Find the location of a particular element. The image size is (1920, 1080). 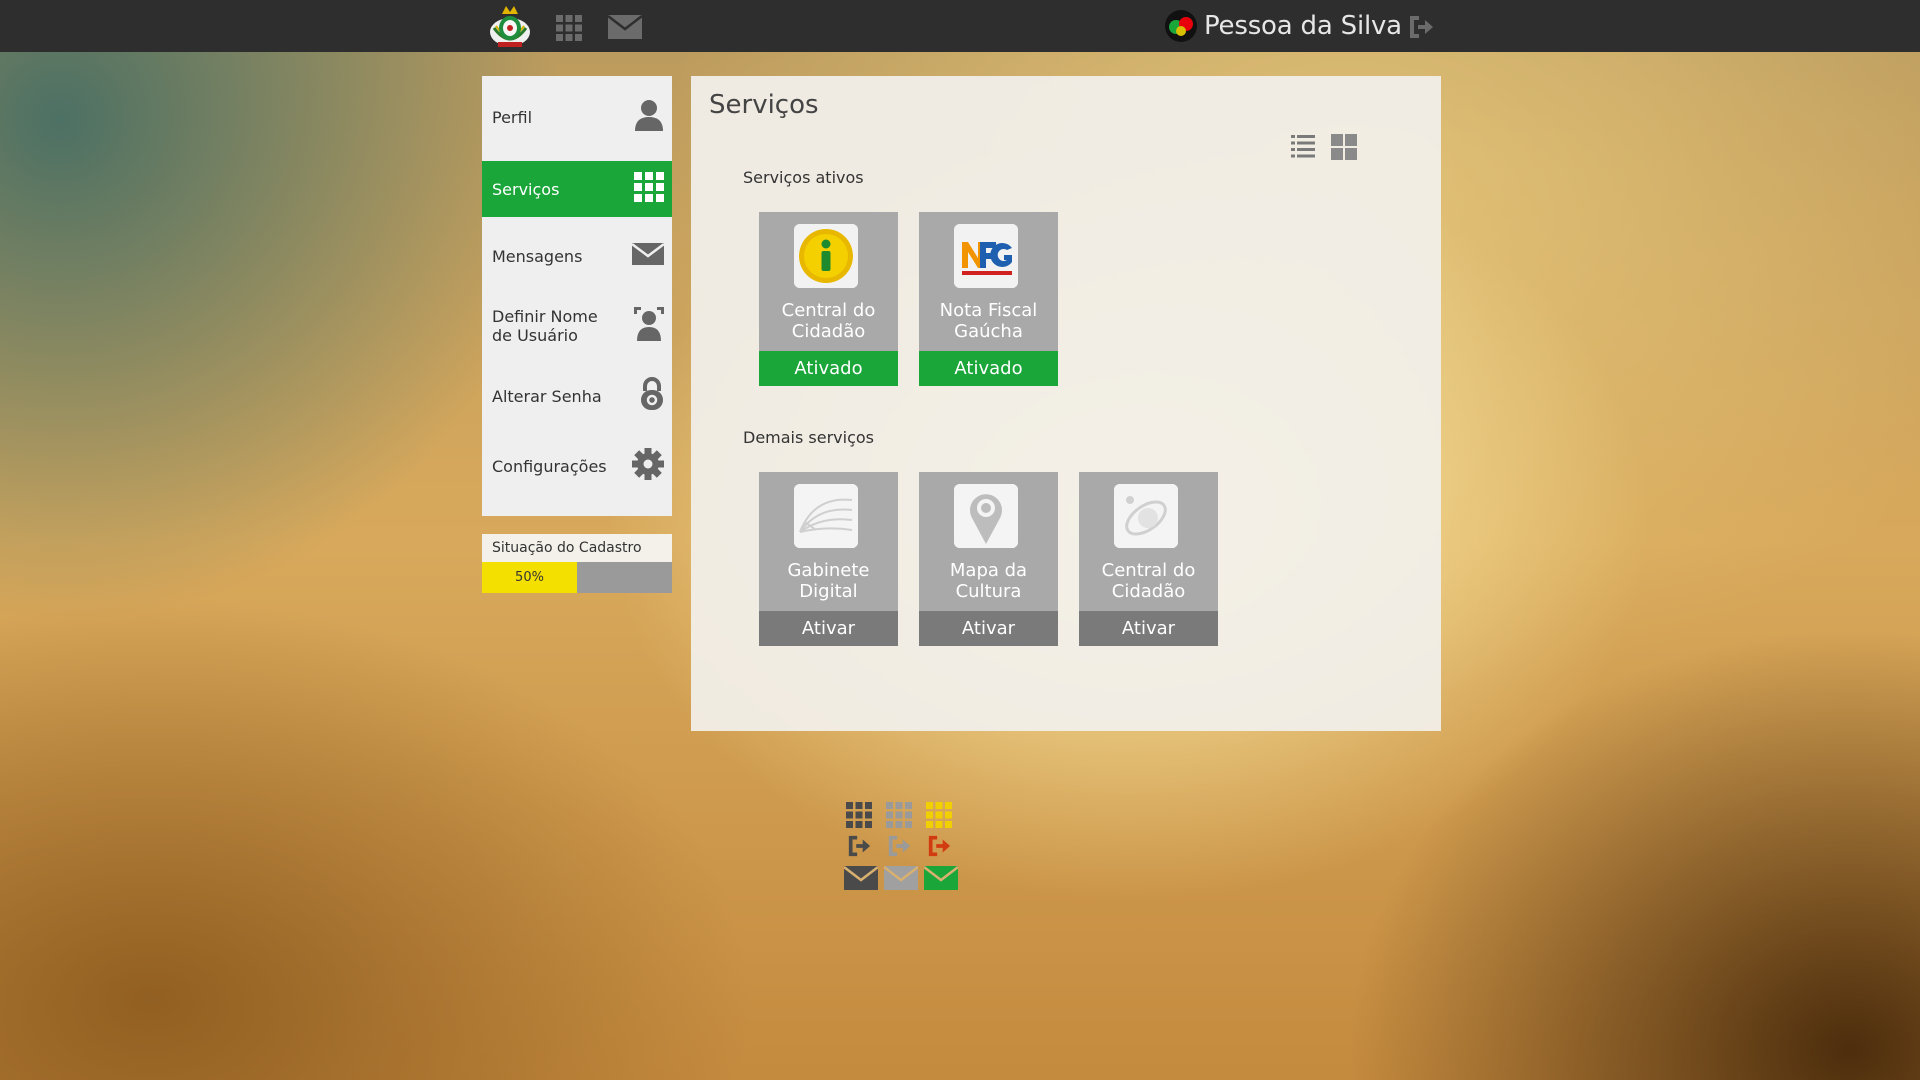

sidebar-item-perfil: Perfil is located at coordinates (577, 117).